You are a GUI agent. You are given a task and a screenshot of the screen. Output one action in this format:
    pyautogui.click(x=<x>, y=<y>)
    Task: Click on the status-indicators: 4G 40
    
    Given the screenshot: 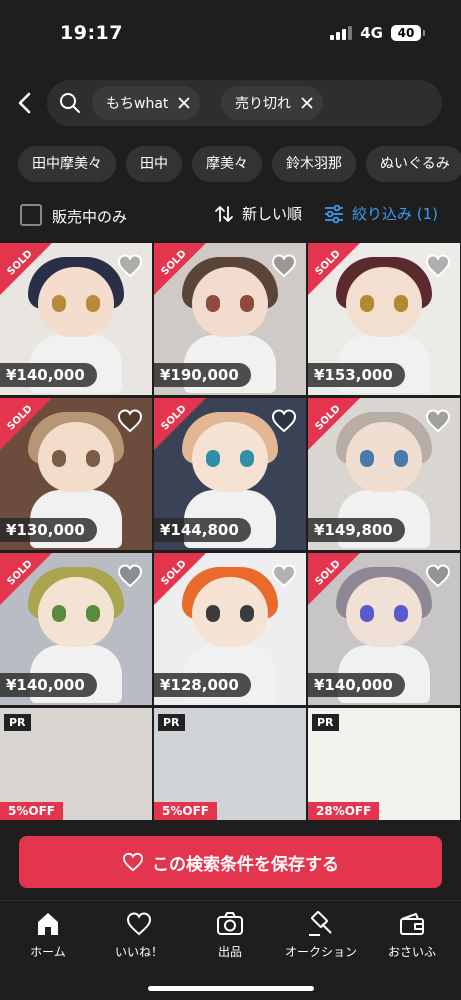 What is the action you would take?
    pyautogui.click(x=377, y=33)
    